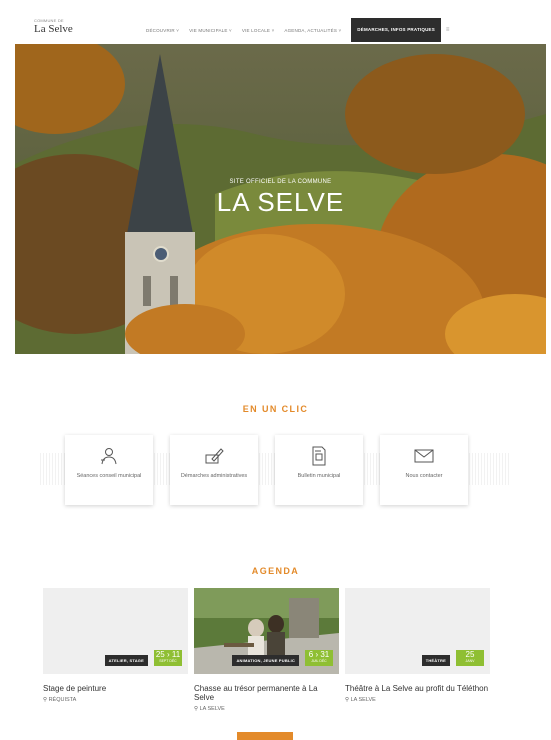 This screenshot has height=740, width=551. I want to click on quick-link-label: Bulletin municipal, so click(319, 476).